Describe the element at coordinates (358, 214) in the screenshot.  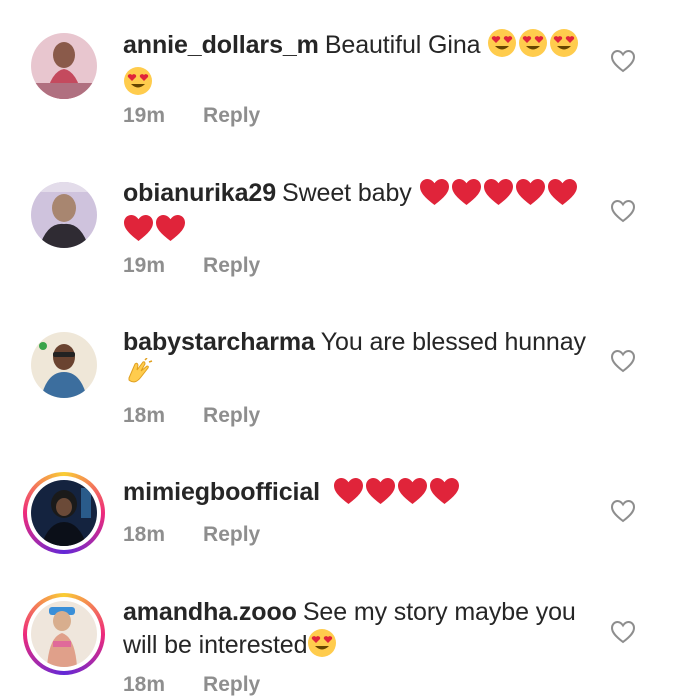
I see `comment-text: obianurika29 Sweet baby` at that location.